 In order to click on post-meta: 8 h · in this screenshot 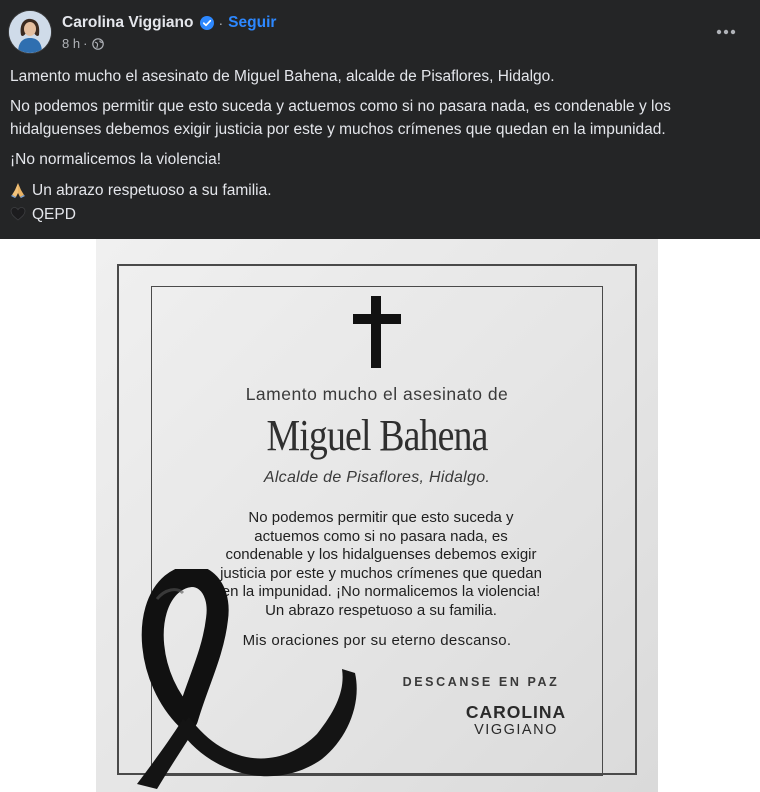, I will do `click(83, 43)`.